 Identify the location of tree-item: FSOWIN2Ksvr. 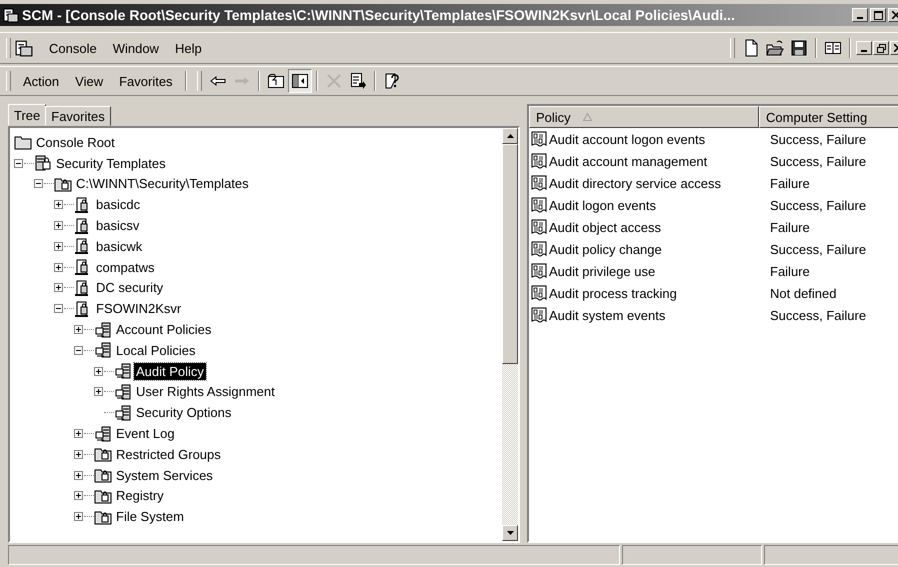
(139, 309).